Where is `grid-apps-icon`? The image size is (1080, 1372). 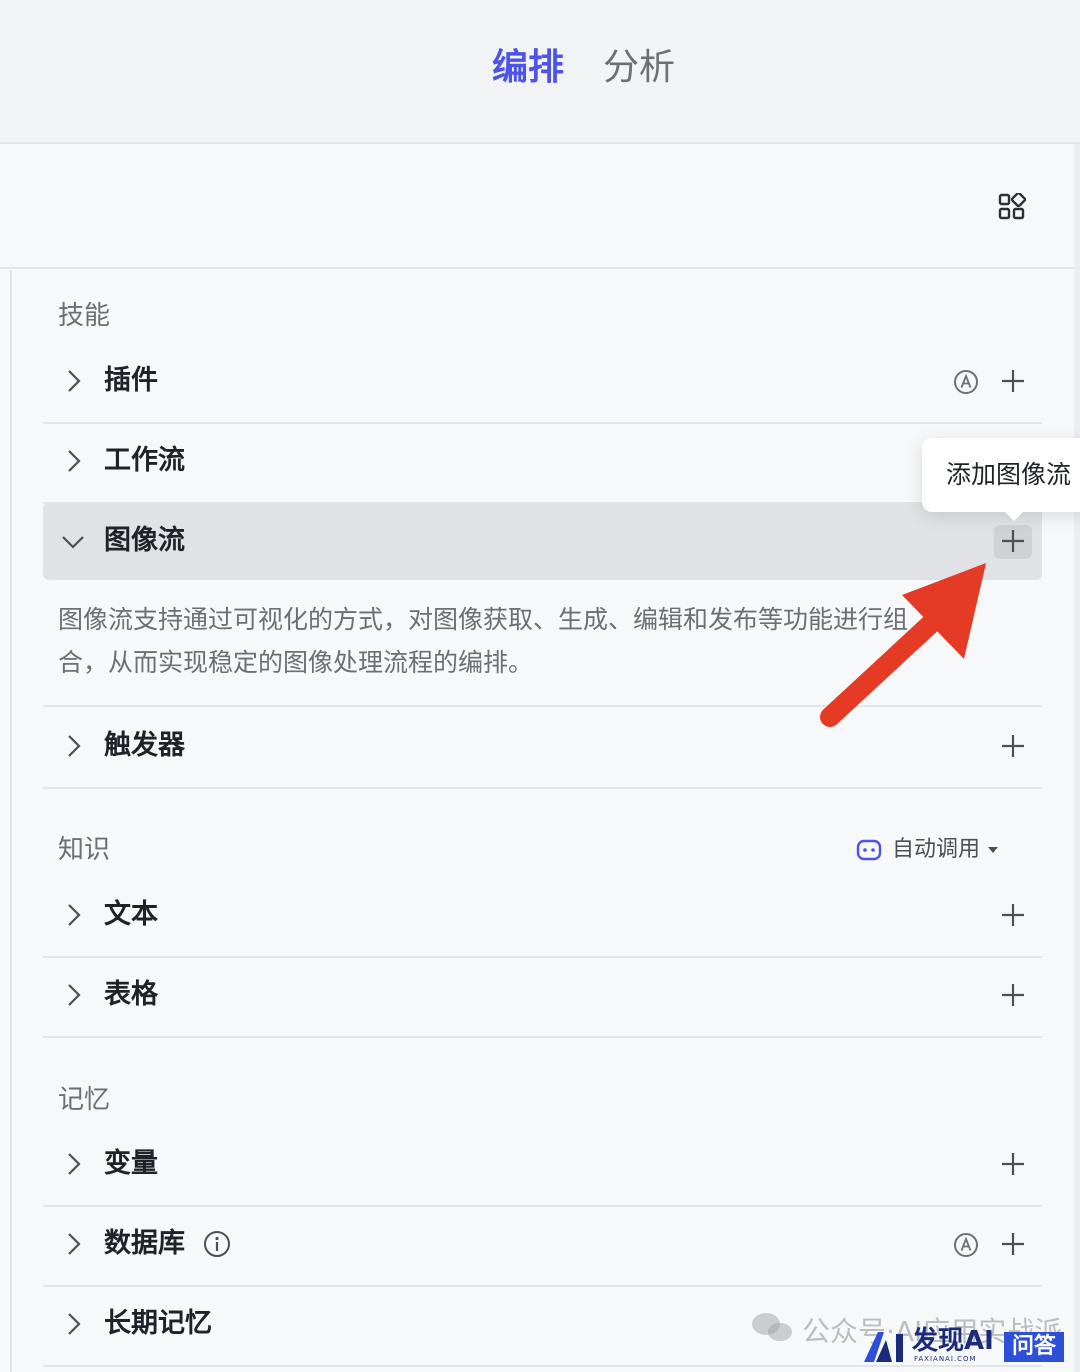 grid-apps-icon is located at coordinates (1012, 207).